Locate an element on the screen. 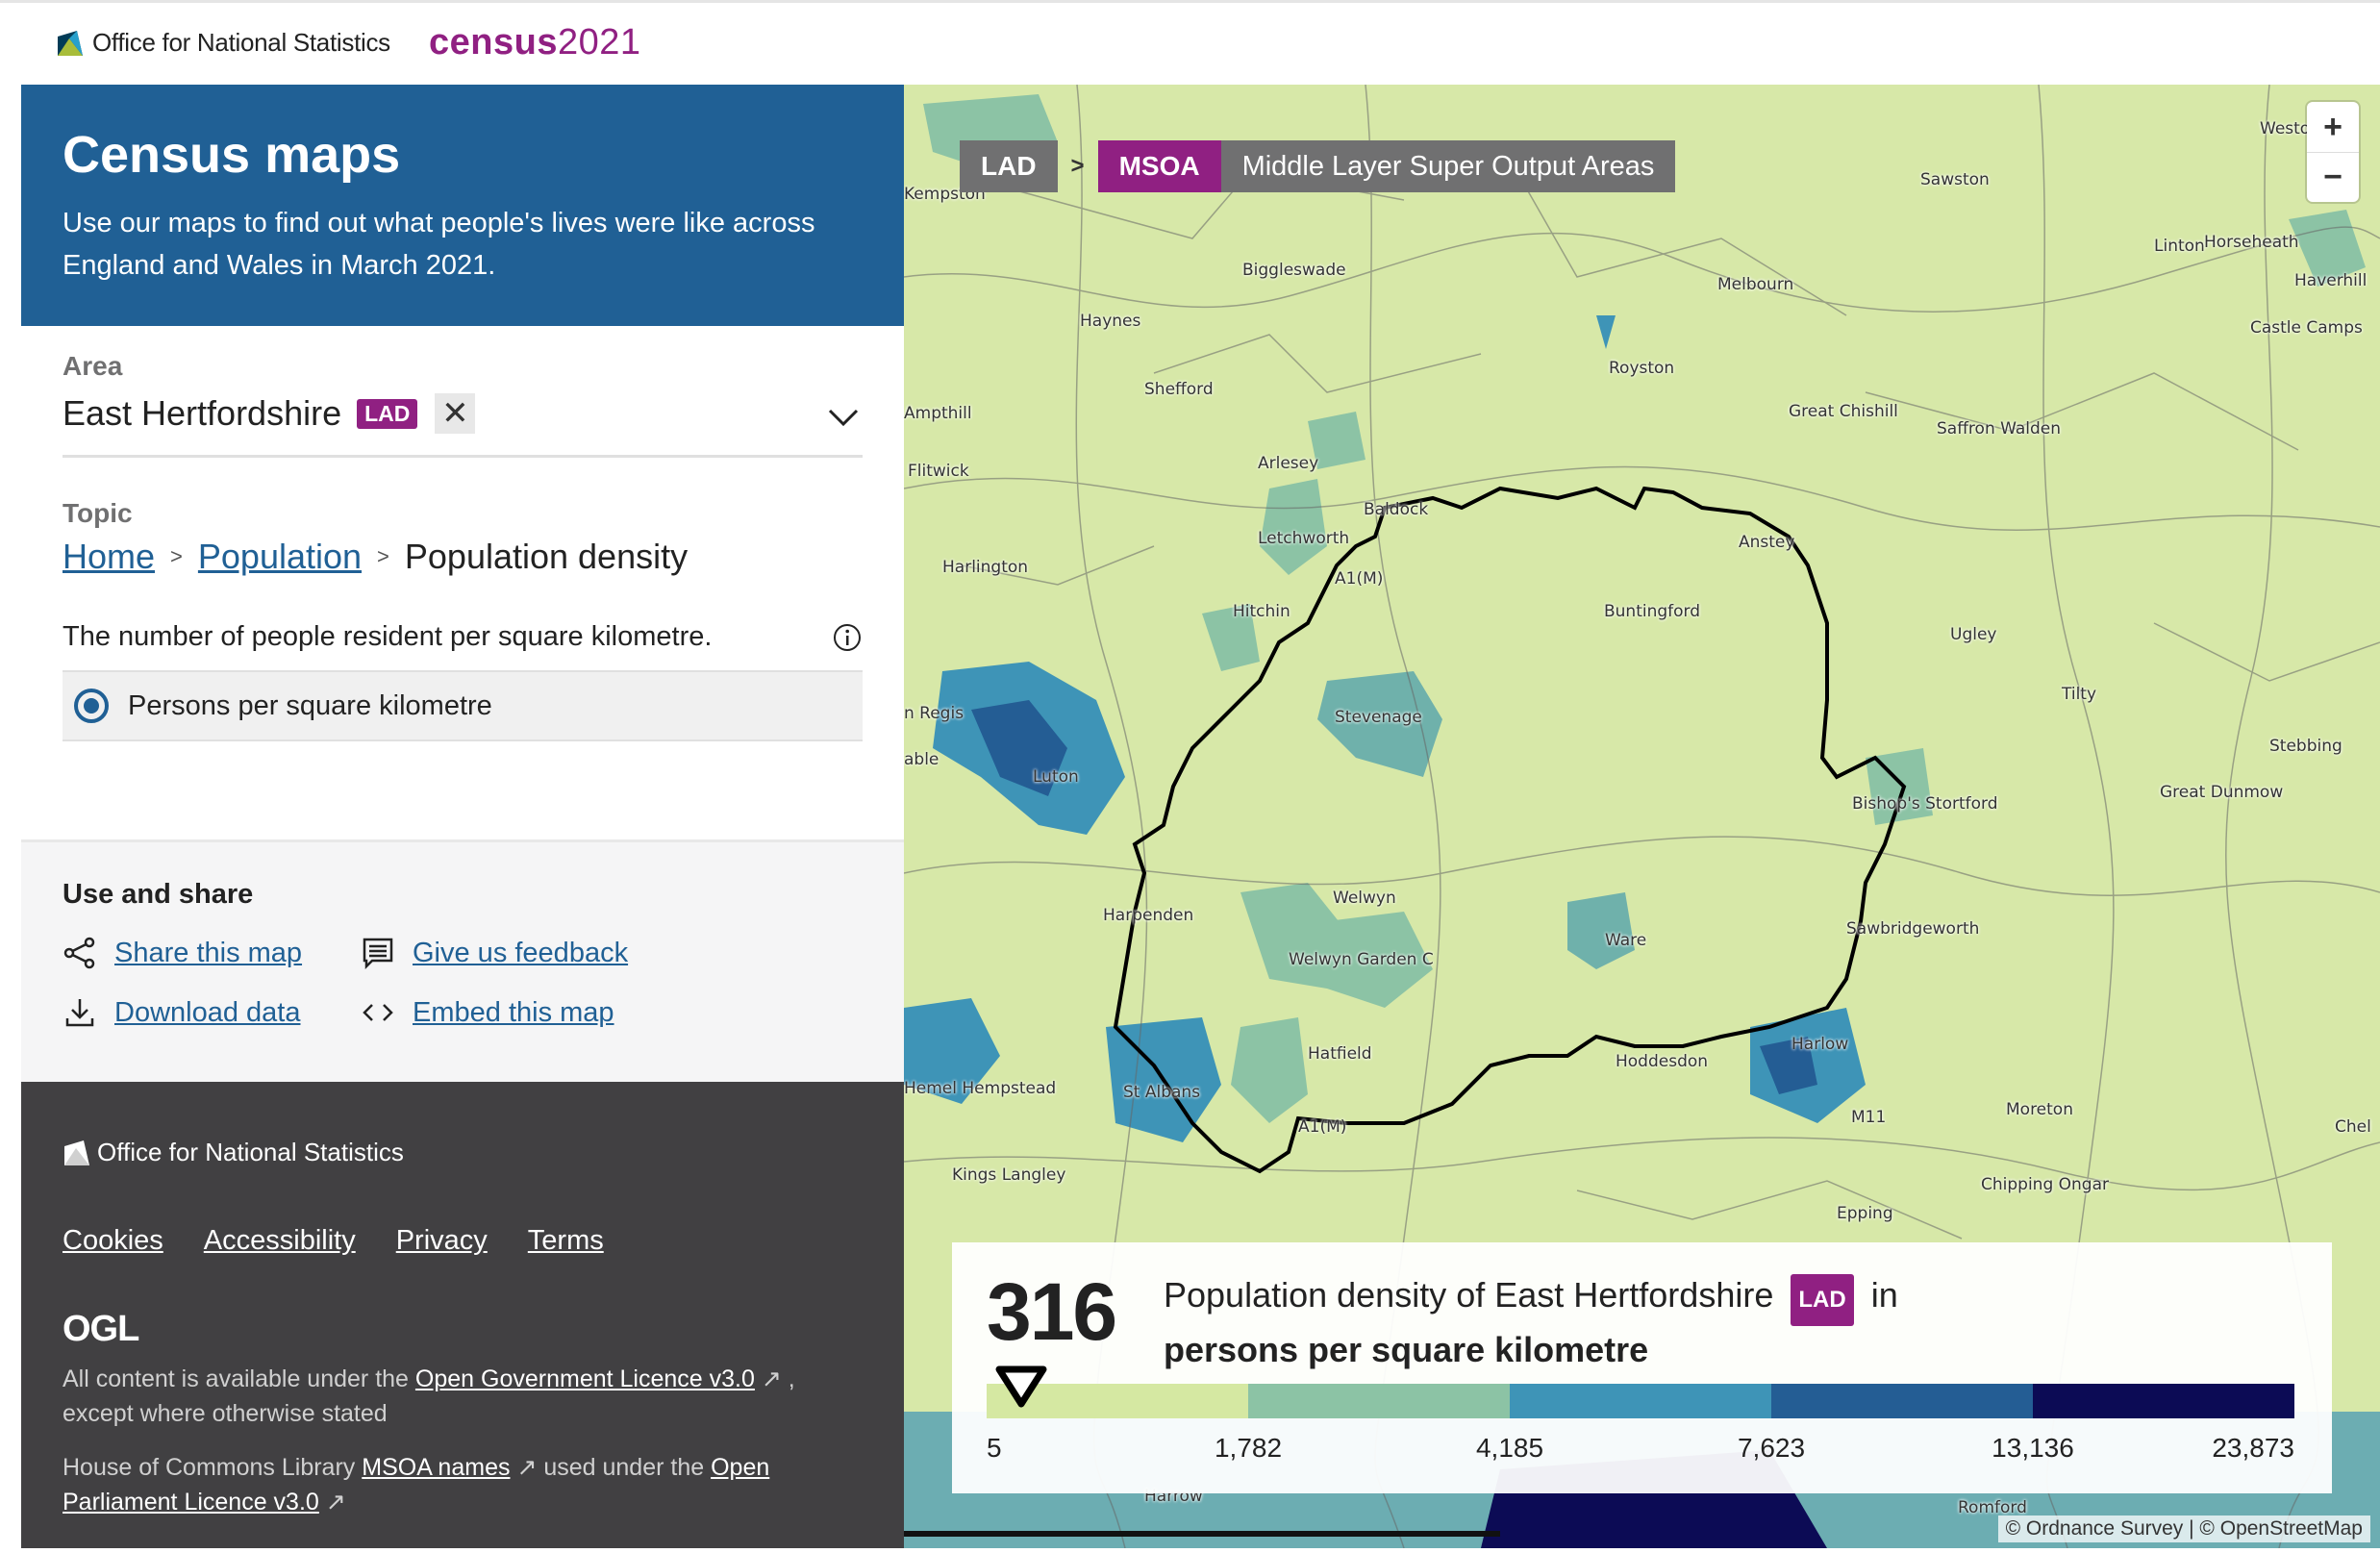  map-label: Romford is located at coordinates (1992, 1507).